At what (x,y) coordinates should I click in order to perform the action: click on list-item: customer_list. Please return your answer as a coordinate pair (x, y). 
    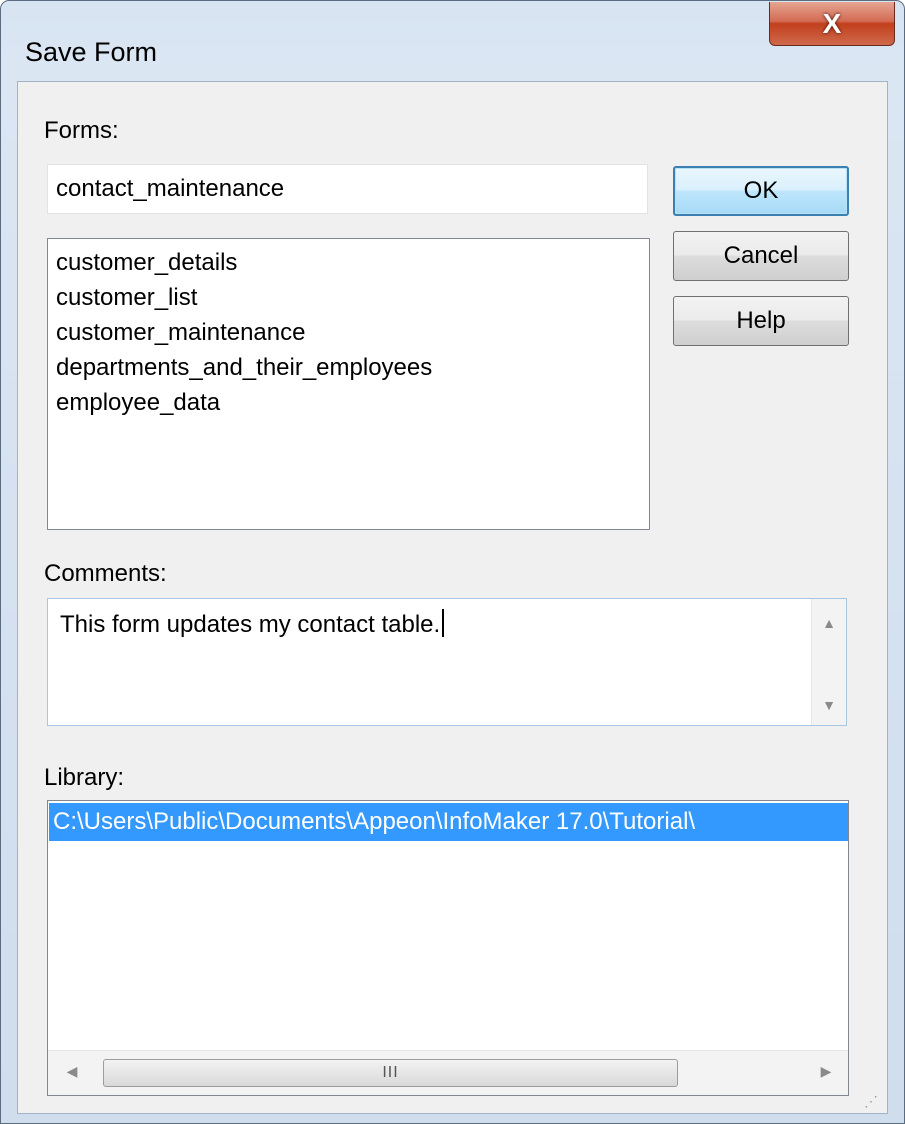
    Looking at the image, I should click on (348, 297).